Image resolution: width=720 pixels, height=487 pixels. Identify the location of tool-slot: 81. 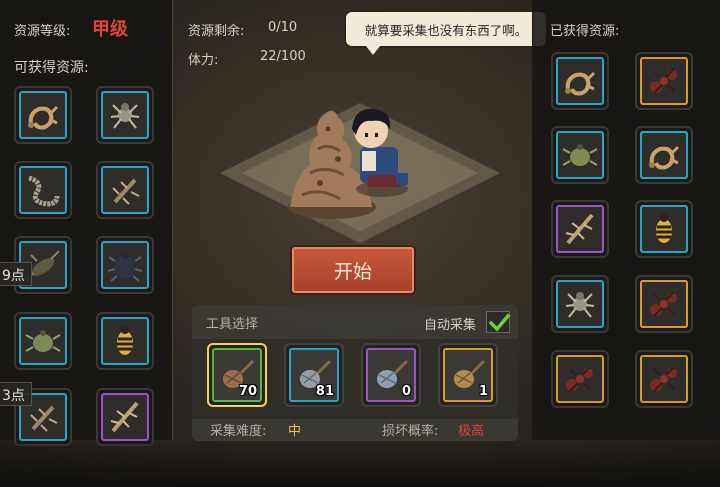
(314, 375).